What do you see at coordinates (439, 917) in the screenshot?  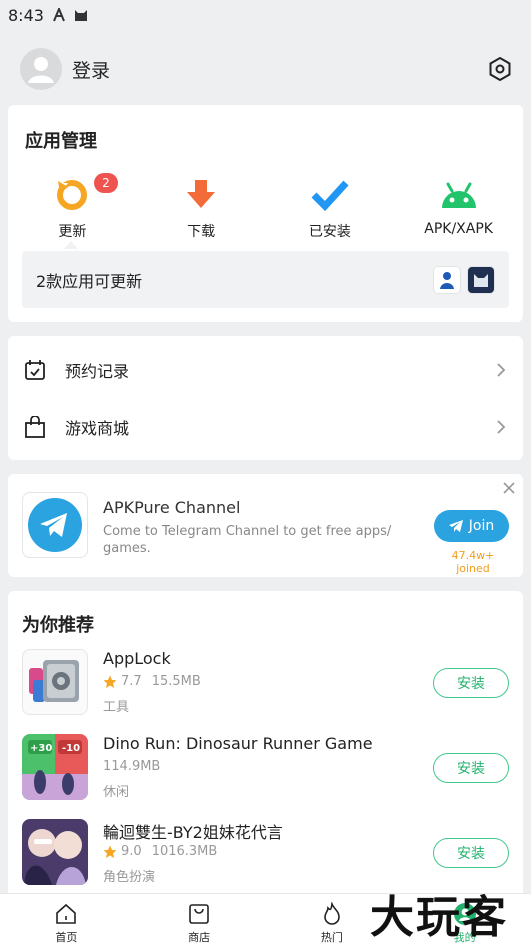 I see `watermark: 大玩客` at bounding box center [439, 917].